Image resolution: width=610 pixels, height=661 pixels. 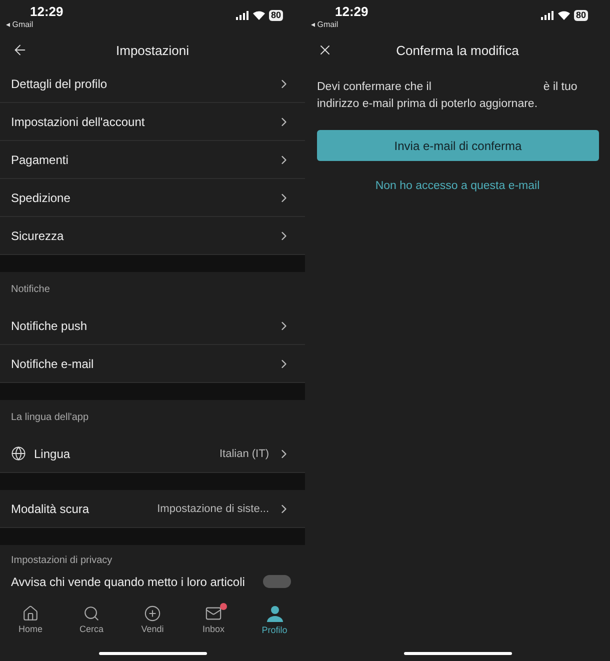 What do you see at coordinates (152, 50) in the screenshot?
I see `screen-title: Impostazioni` at bounding box center [152, 50].